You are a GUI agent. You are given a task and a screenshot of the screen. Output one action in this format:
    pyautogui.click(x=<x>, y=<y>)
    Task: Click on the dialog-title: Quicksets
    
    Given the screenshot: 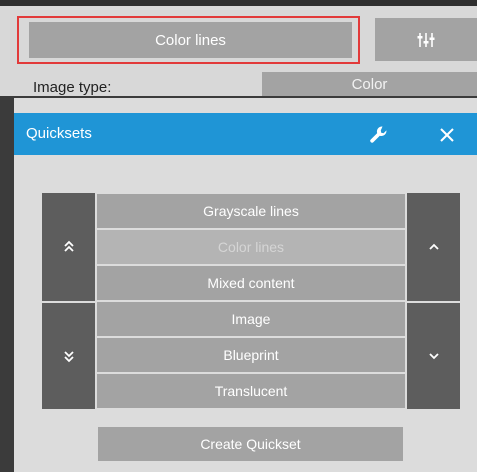 What is the action you would take?
    pyautogui.click(x=59, y=133)
    